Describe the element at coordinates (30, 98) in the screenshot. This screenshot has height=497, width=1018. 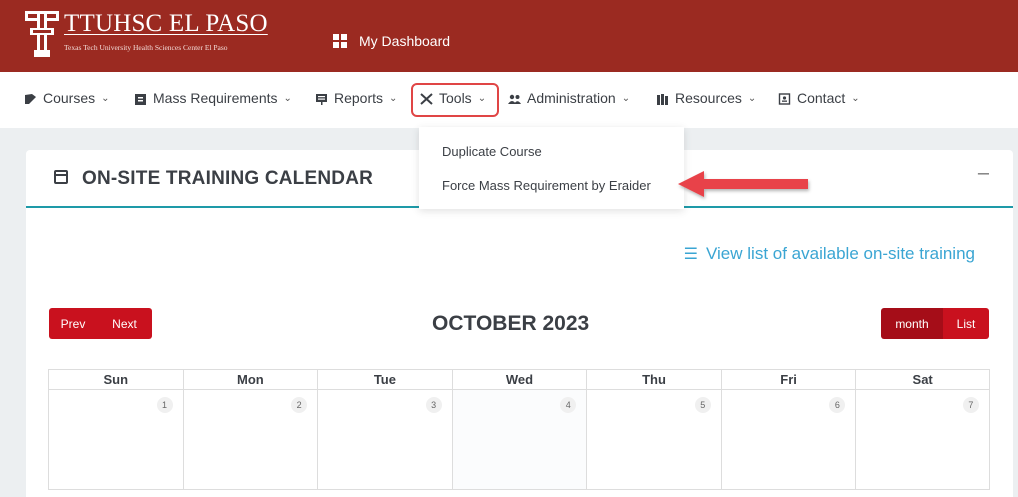
I see `courses-icon` at that location.